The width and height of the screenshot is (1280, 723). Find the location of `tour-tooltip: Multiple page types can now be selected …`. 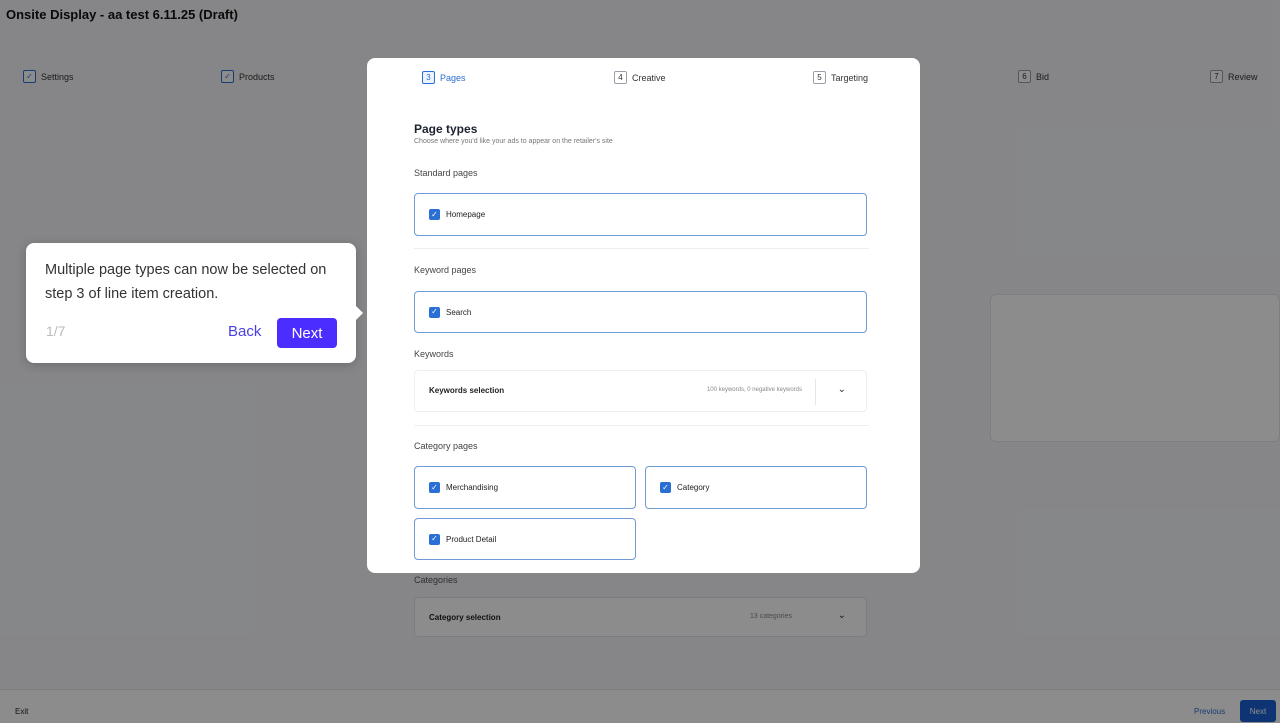

tour-tooltip: Multiple page types can now be selected … is located at coordinates (194, 303).